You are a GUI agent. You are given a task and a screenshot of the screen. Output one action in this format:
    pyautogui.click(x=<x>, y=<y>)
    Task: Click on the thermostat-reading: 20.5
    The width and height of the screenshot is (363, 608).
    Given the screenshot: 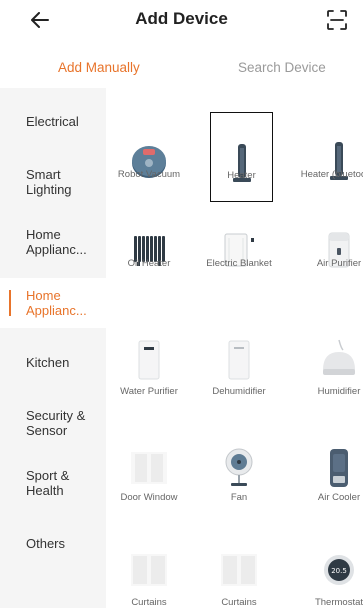 What is the action you would take?
    pyautogui.click(x=339, y=571)
    